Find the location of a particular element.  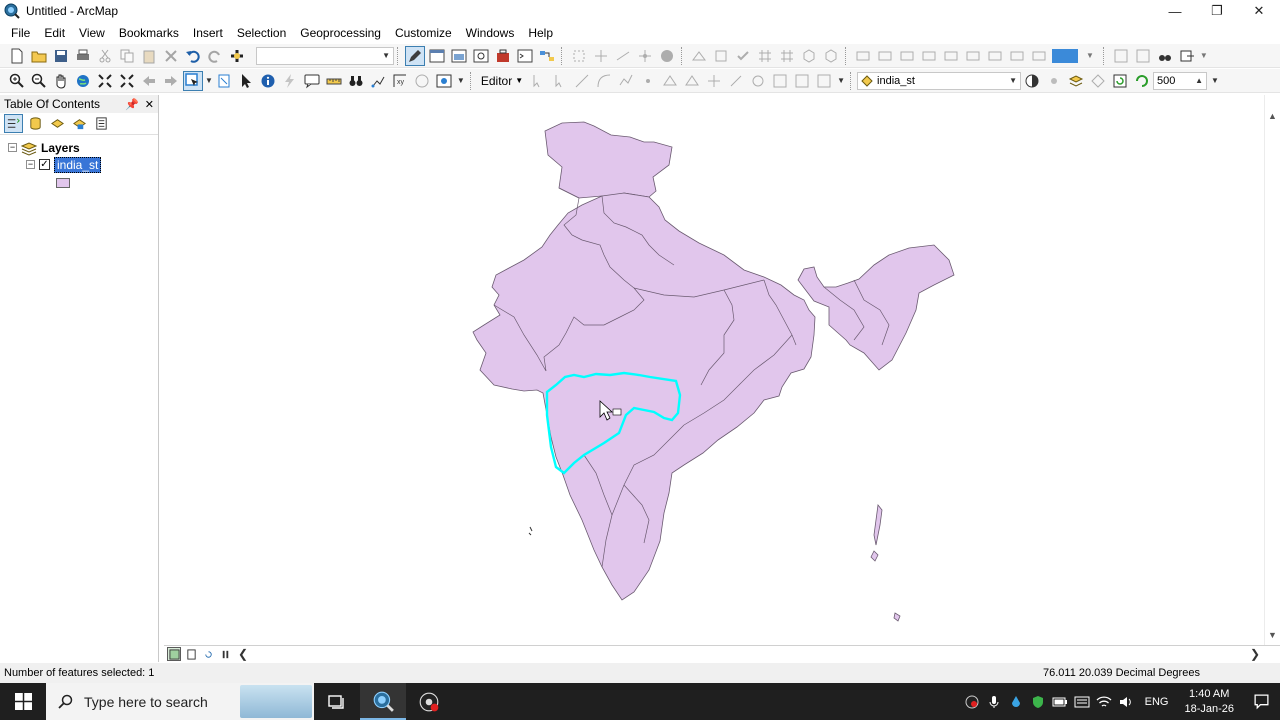

edit-vertices-button is located at coordinates (670, 81).